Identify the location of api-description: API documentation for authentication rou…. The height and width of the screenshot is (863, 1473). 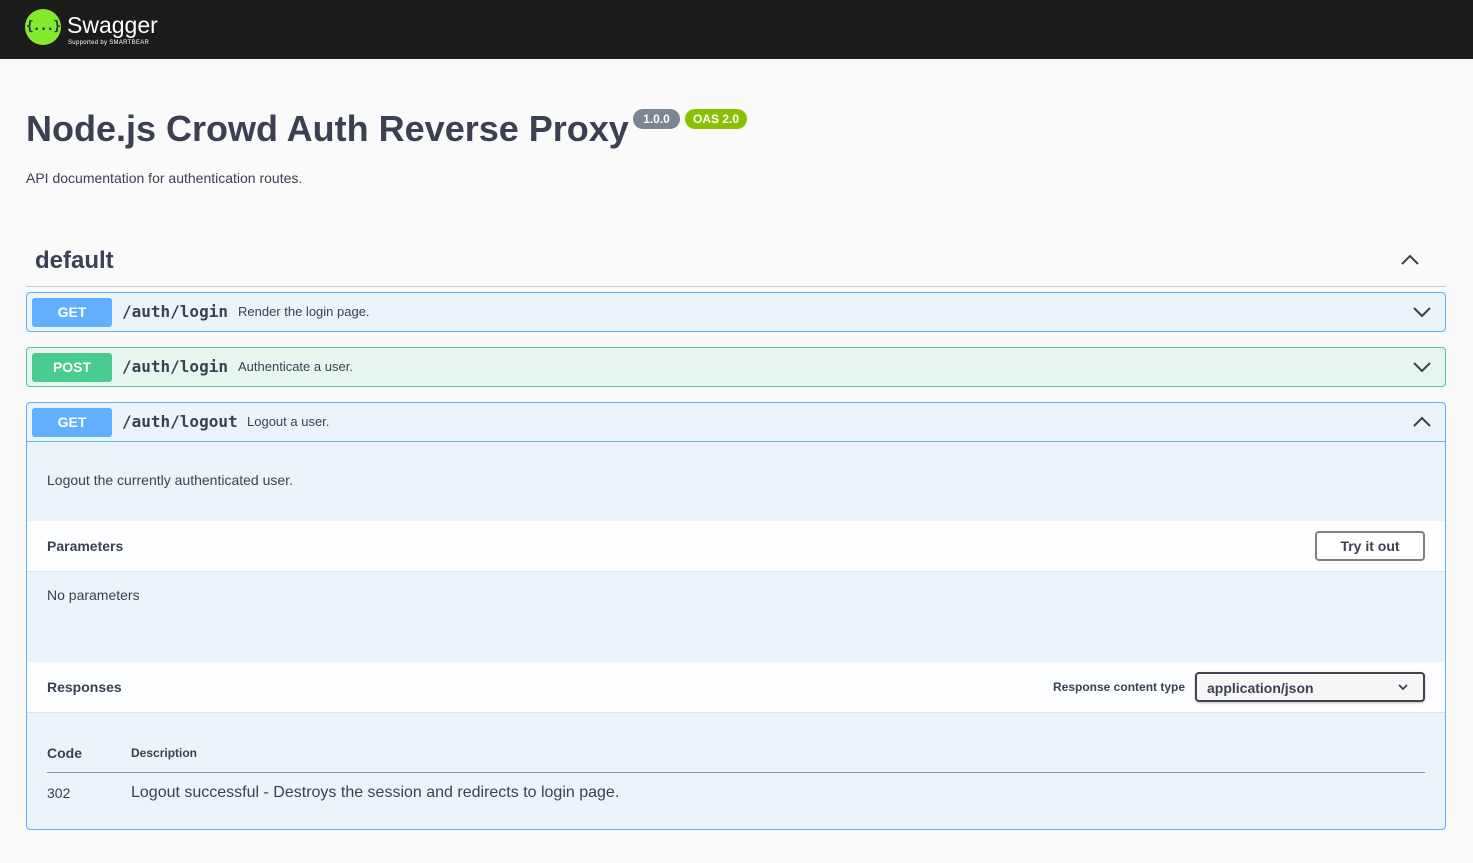
(164, 178).